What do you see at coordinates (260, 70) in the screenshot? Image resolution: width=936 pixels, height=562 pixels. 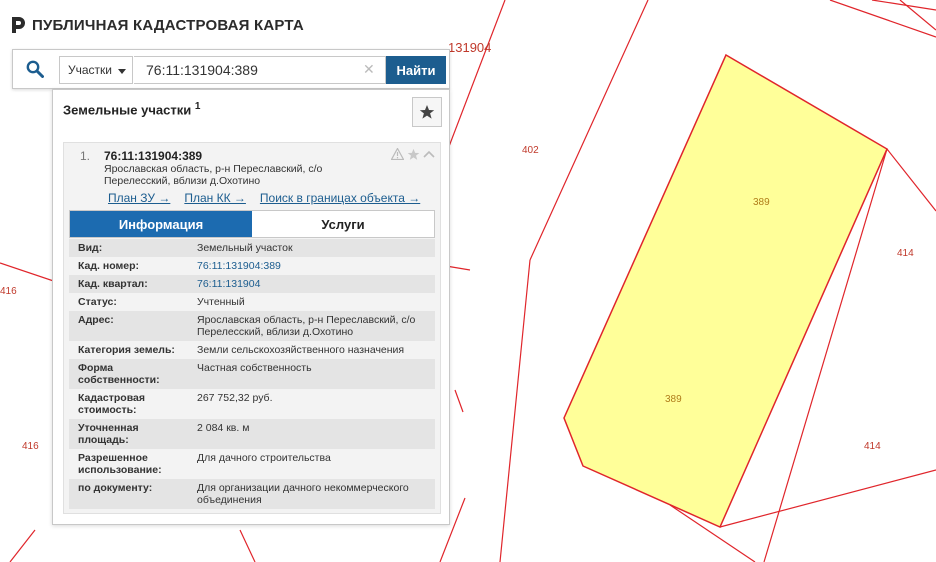 I see `search-input` at bounding box center [260, 70].